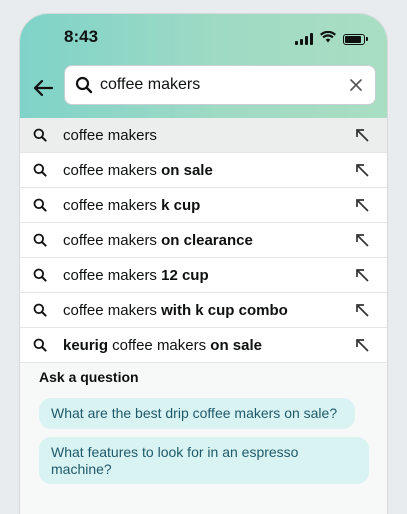 This screenshot has width=407, height=514. I want to click on battery-icon, so click(355, 39).